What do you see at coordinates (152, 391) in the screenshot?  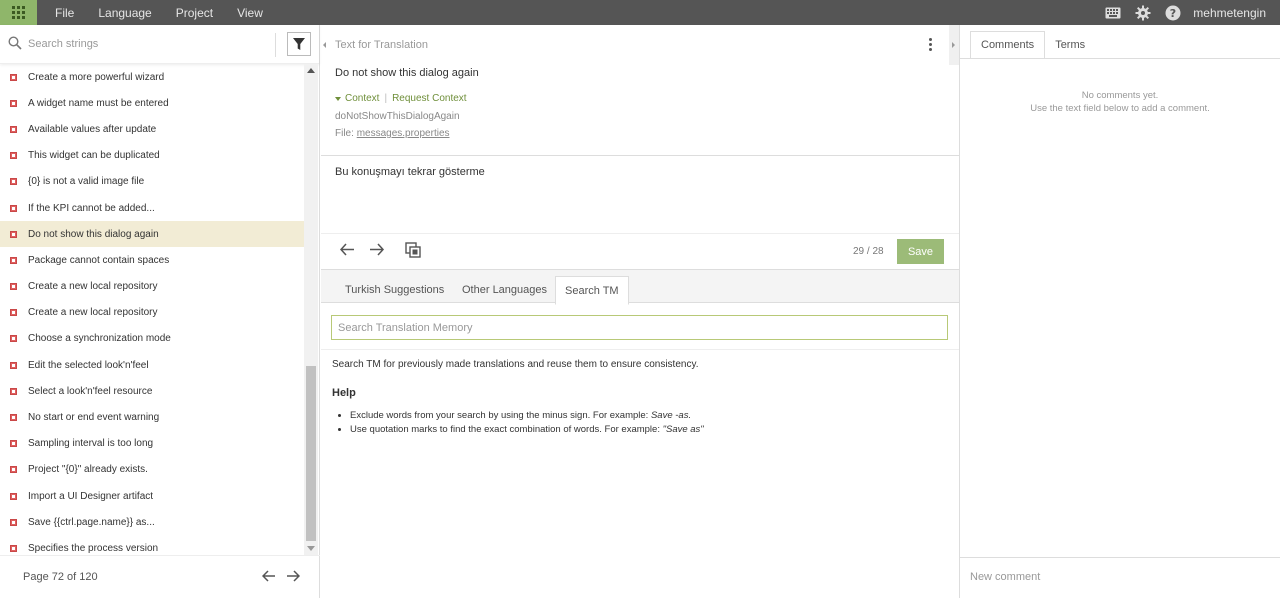 I see `string-list-item: Select a look'n'feel resource` at bounding box center [152, 391].